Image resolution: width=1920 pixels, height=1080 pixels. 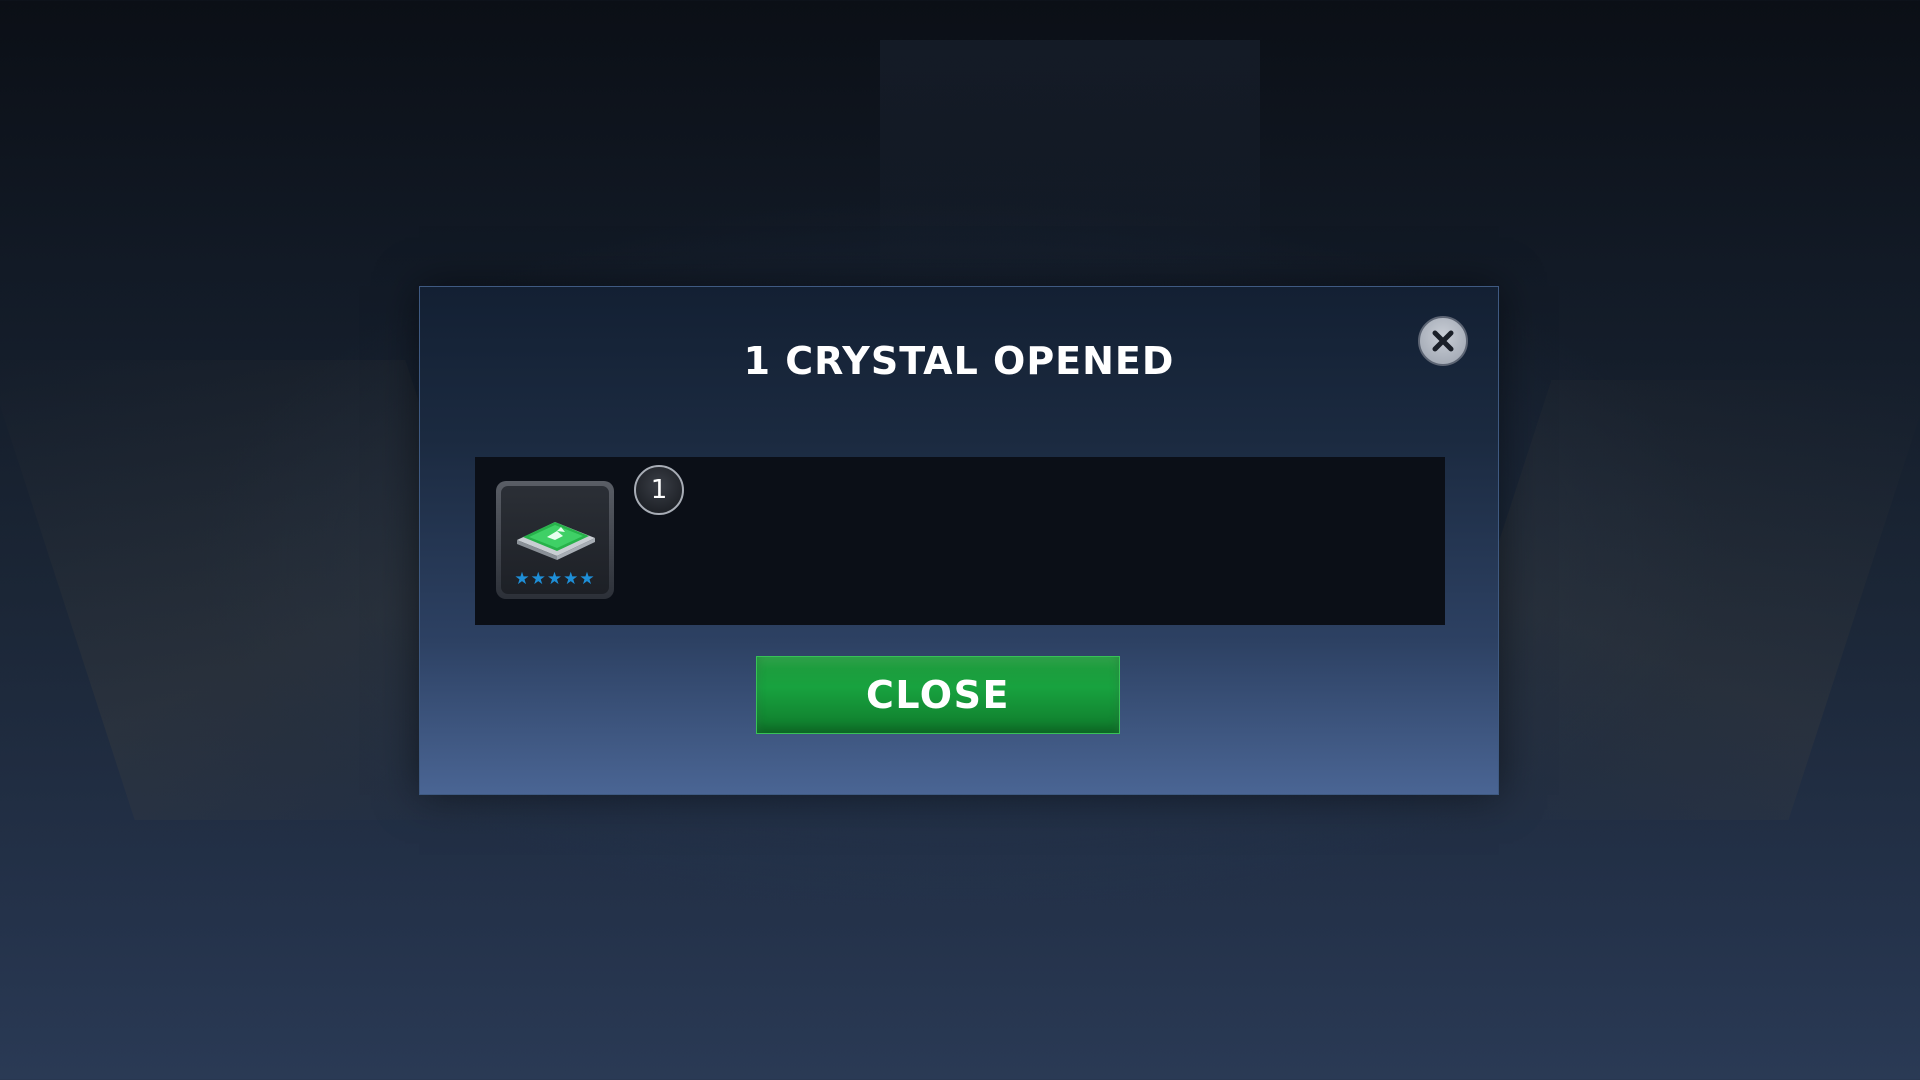 I want to click on close-icon, so click(x=1443, y=341).